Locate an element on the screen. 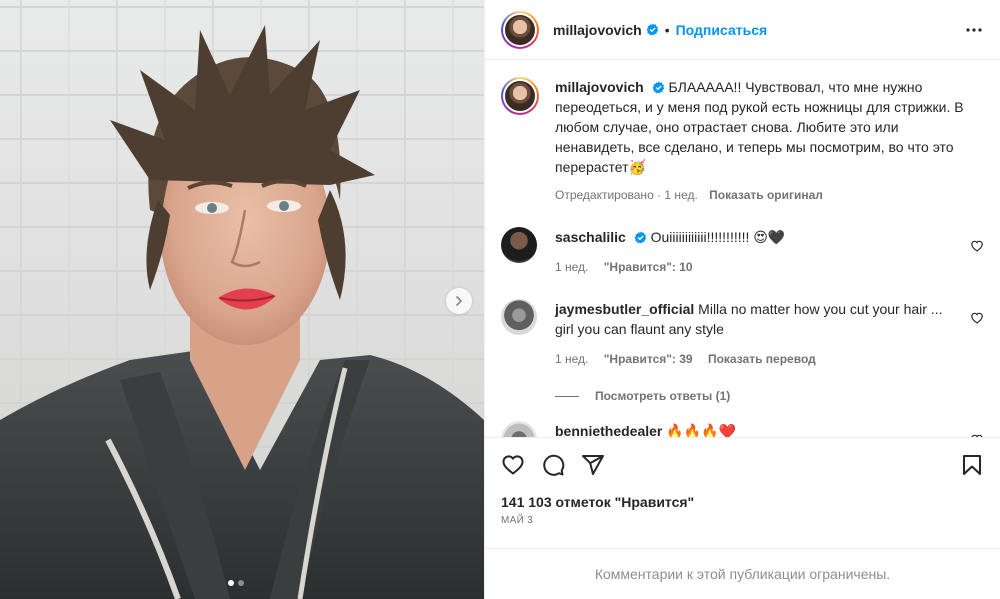  likes-count: 141 103 отметок "Нравится" is located at coordinates (742, 502).